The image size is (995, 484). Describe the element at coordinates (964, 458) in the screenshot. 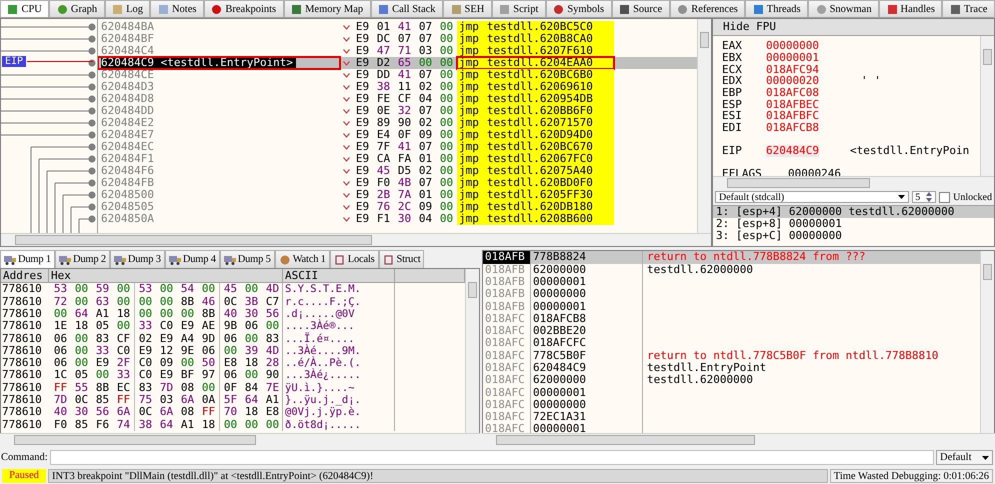

I see `mode-dropdown: Default` at that location.